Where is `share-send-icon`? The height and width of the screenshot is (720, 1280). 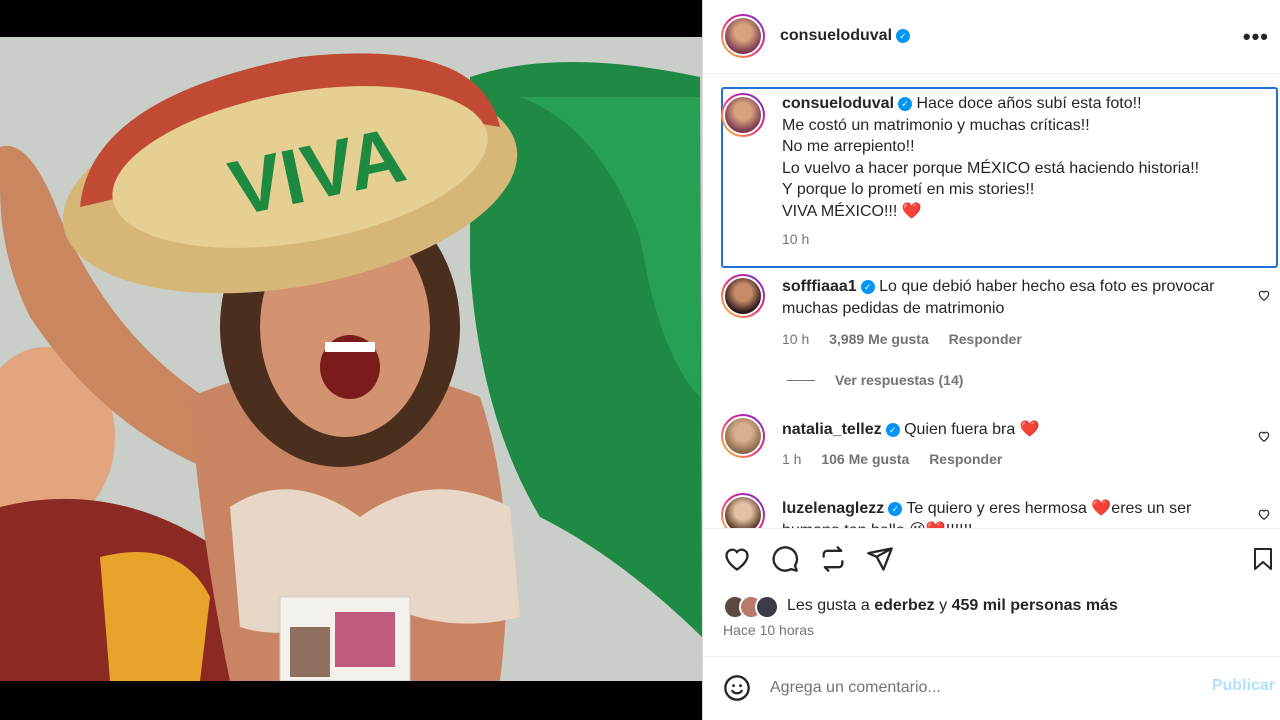 share-send-icon is located at coordinates (880, 559).